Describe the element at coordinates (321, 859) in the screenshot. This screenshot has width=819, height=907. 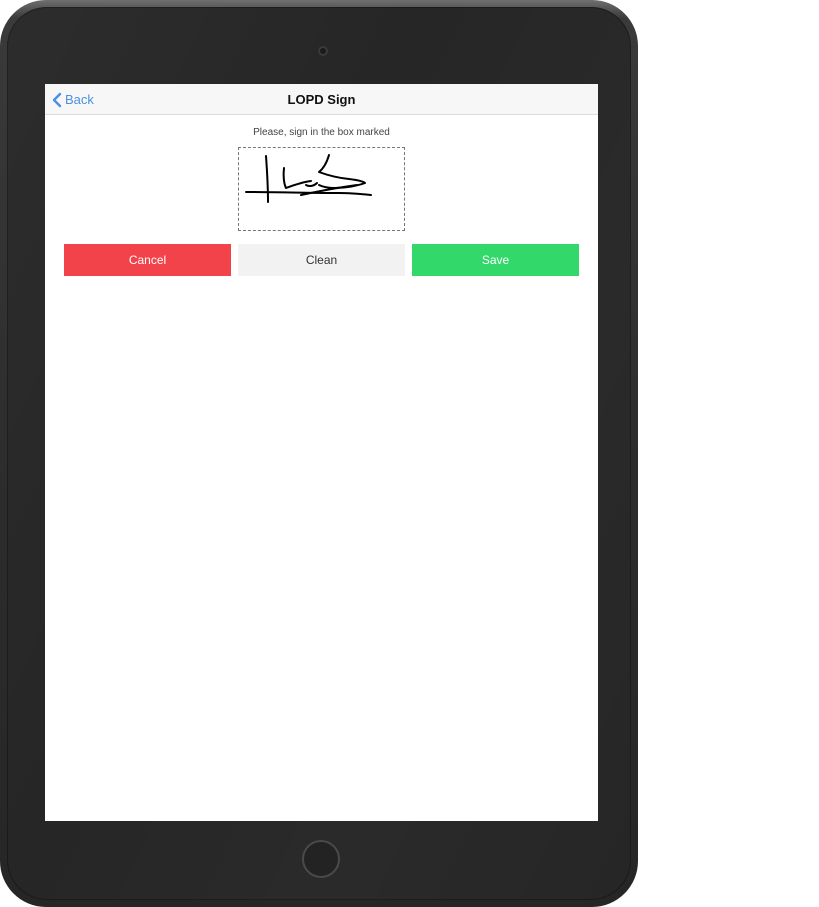
I see `home-button` at that location.